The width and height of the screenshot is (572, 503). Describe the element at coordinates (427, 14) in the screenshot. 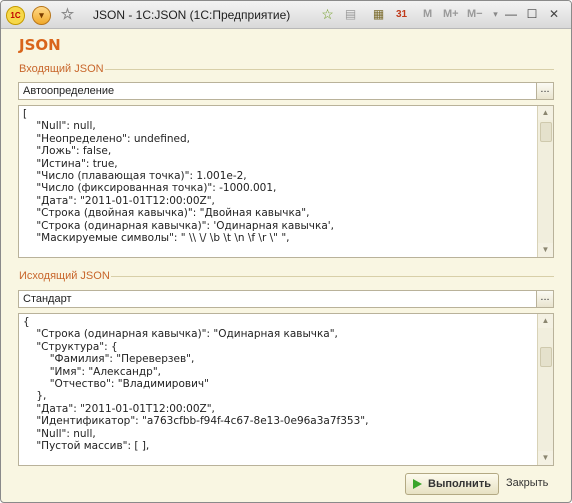

I see `memory-m-button: M` at that location.